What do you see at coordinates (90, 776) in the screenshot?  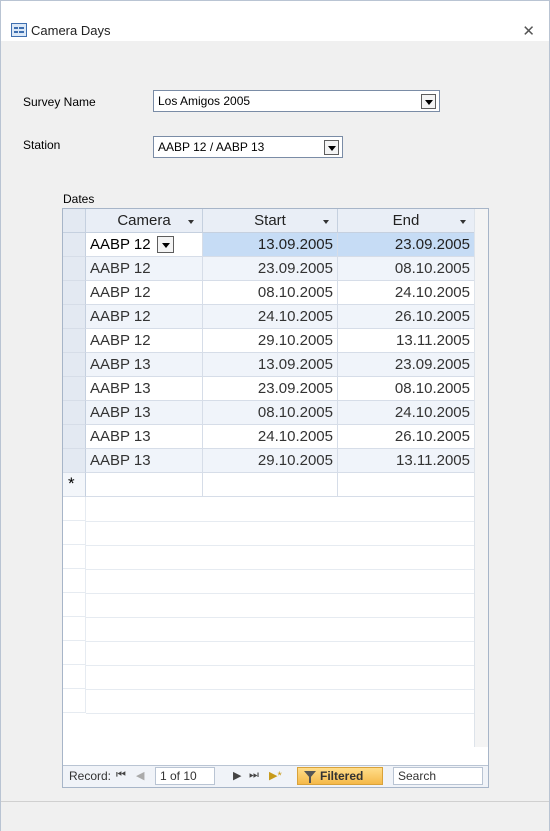 I see `record-label: Record:` at bounding box center [90, 776].